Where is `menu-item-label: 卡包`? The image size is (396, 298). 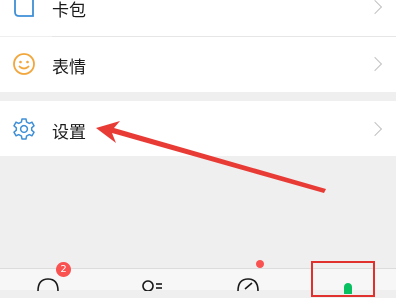
menu-item-label: 卡包 is located at coordinates (69, 11).